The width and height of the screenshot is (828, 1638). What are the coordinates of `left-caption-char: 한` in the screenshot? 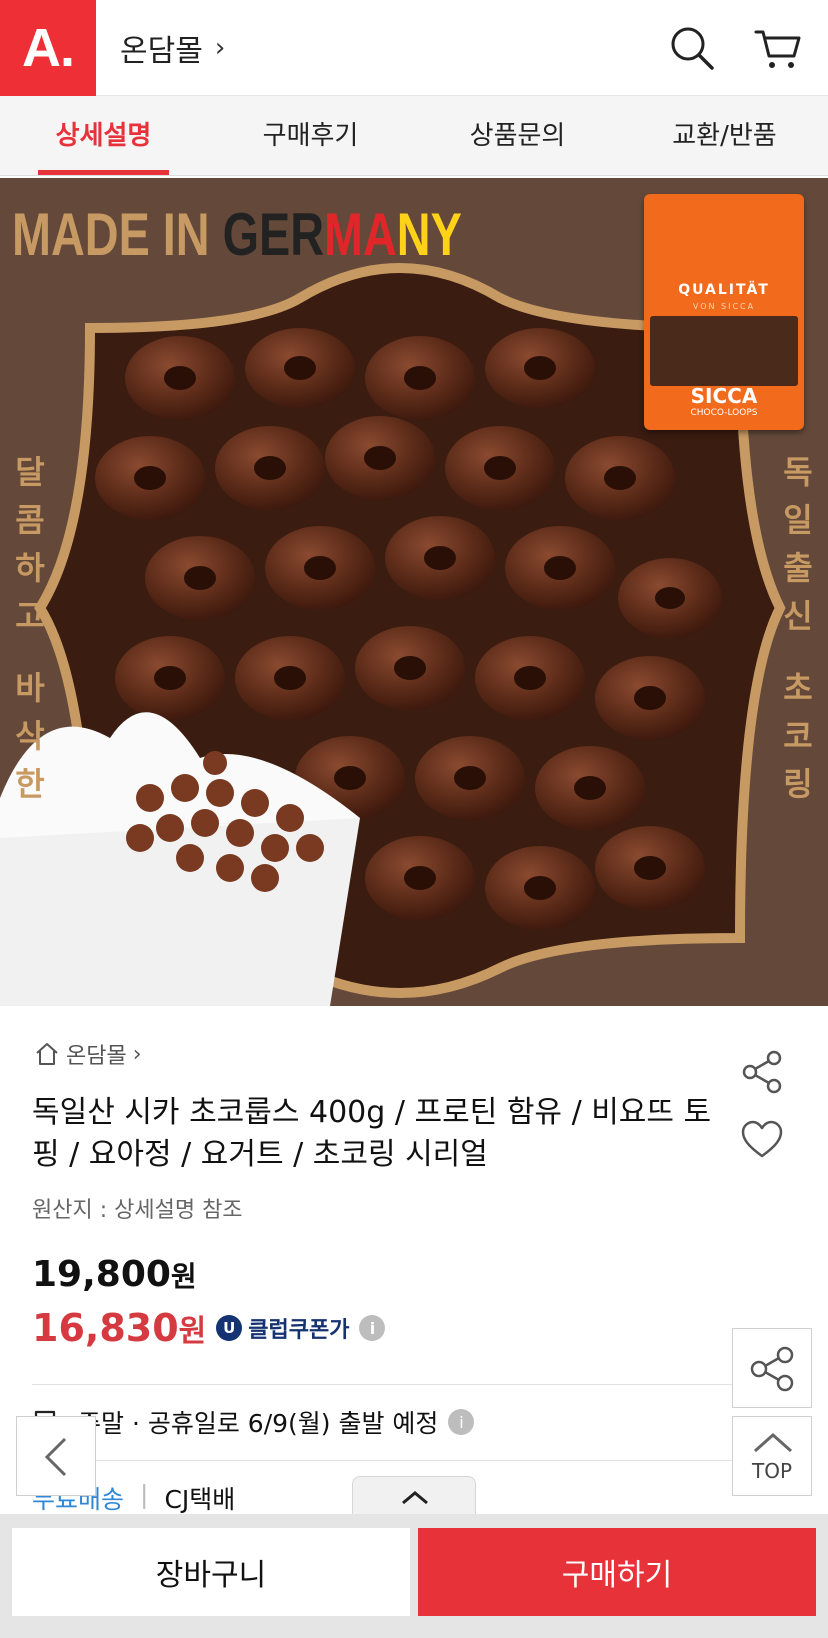 It's located at (30, 784).